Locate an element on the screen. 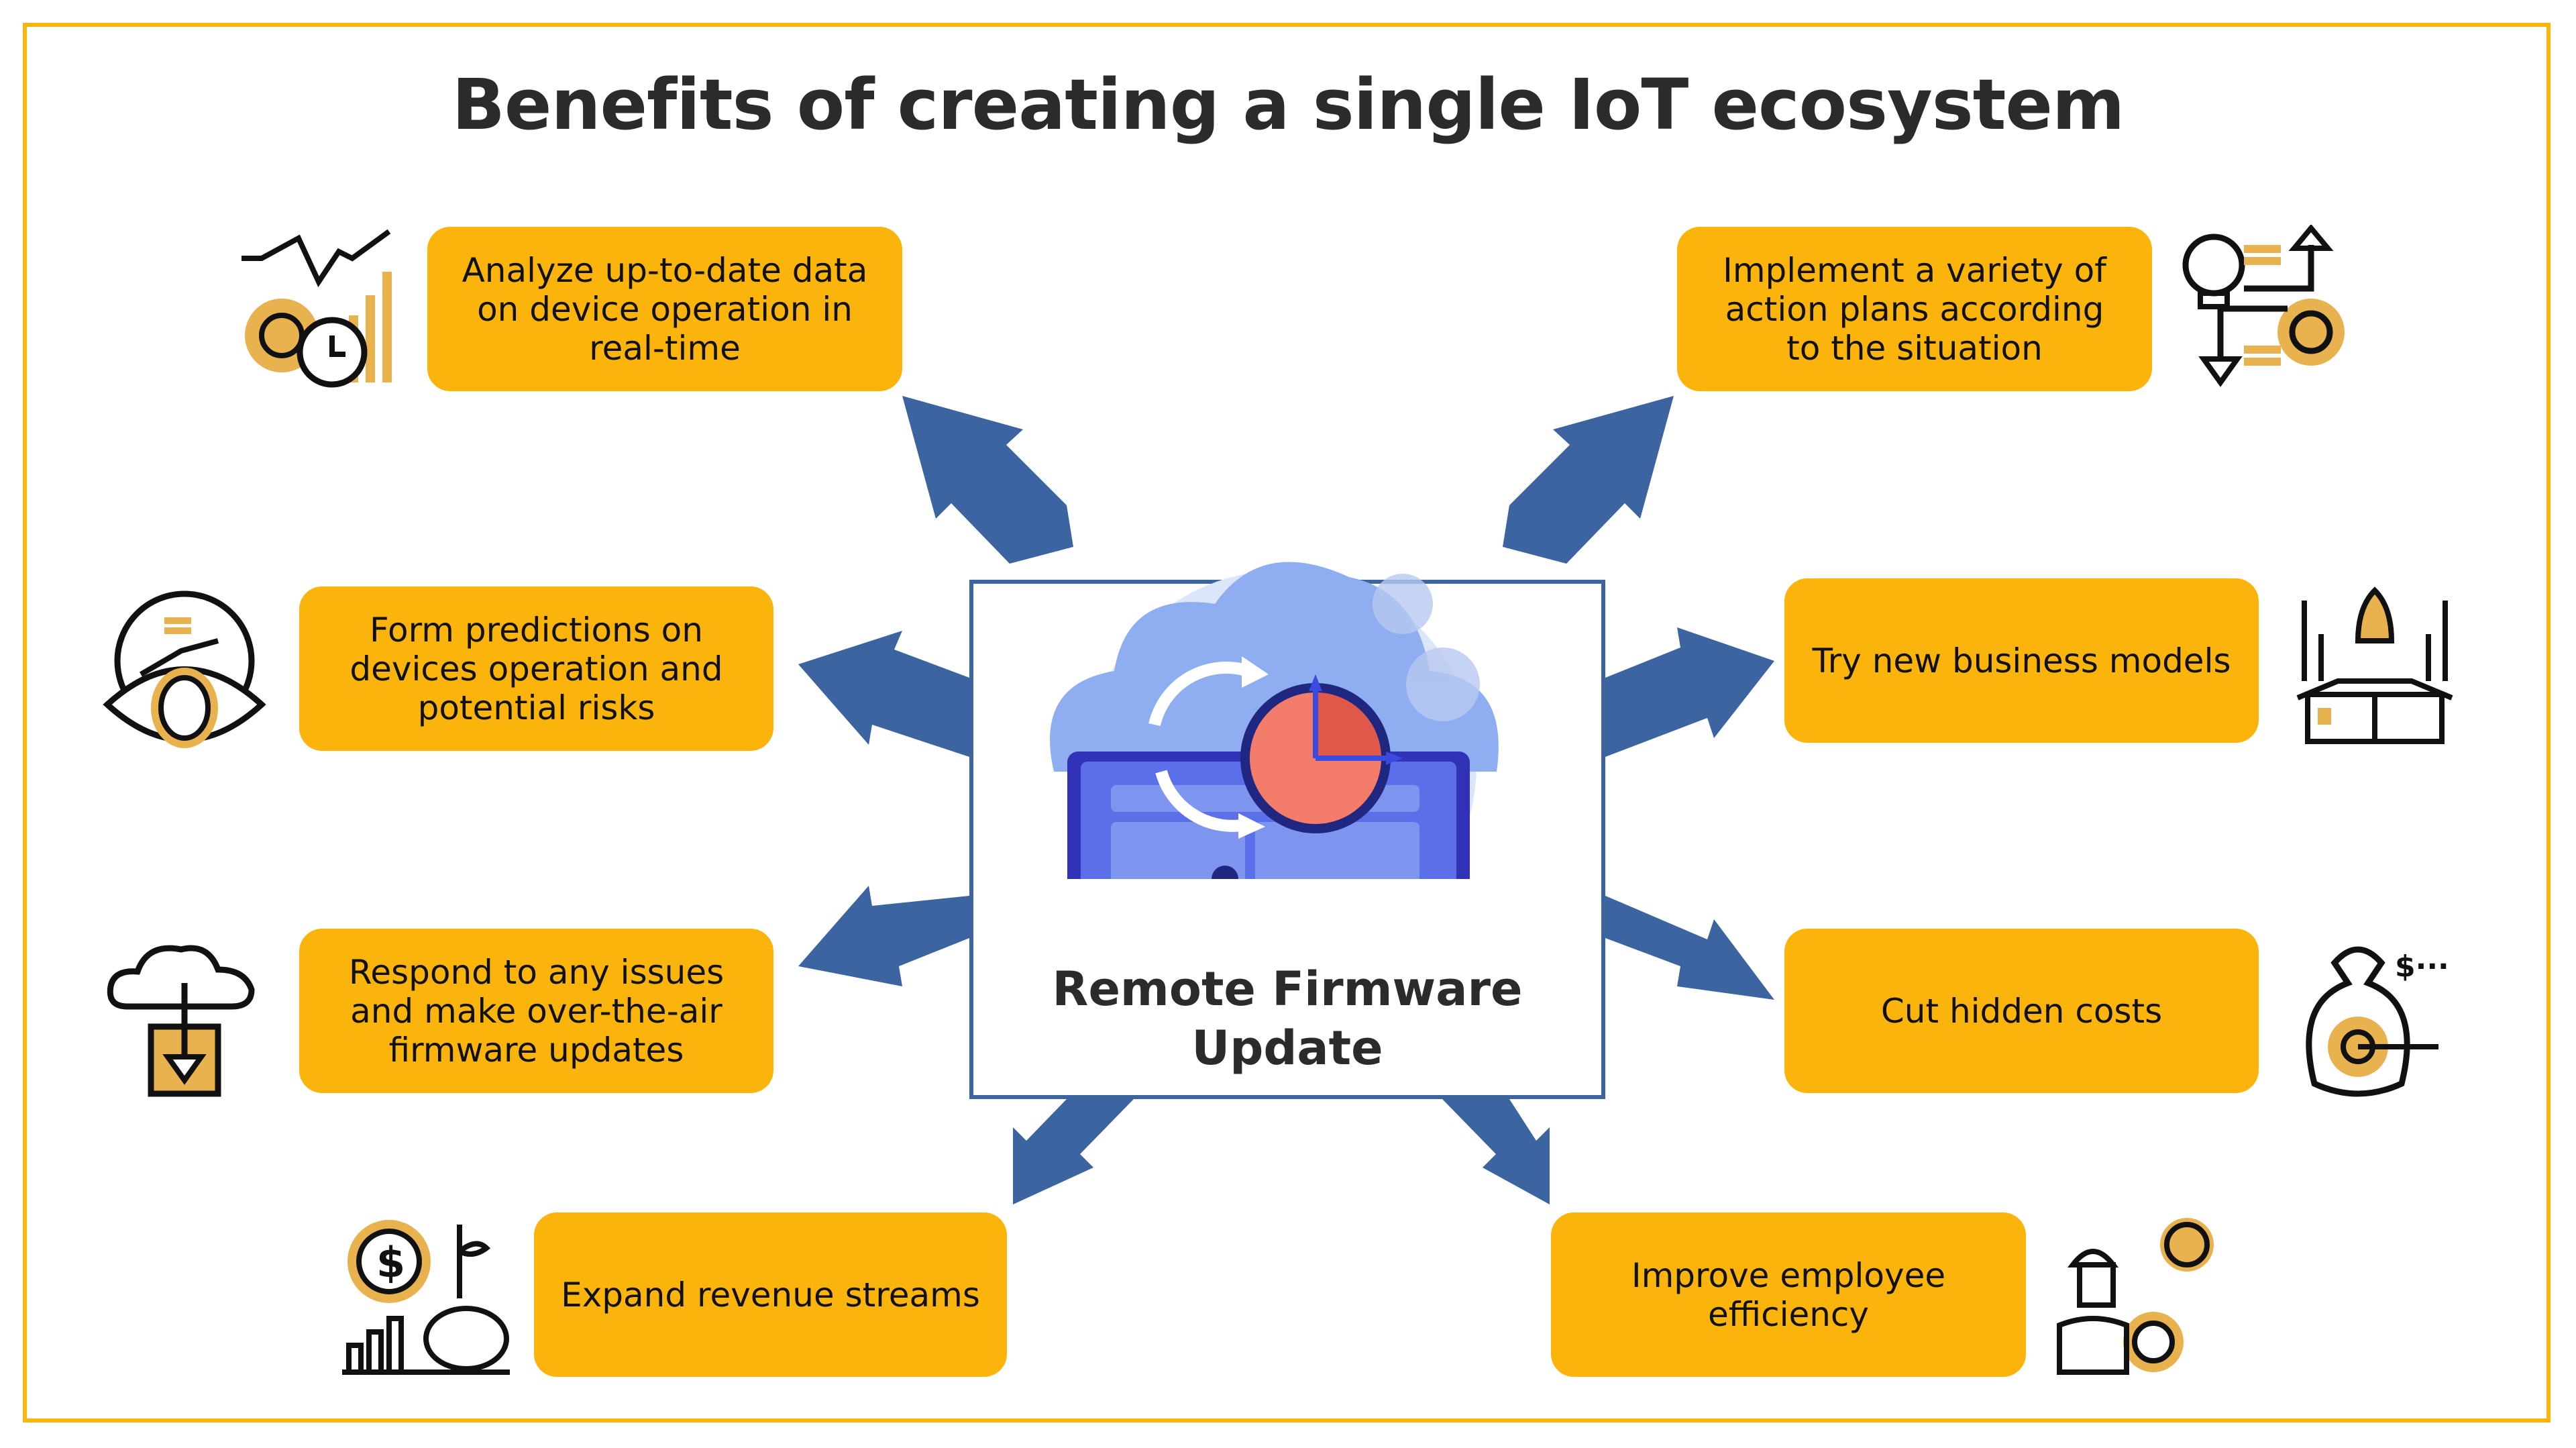 This screenshot has height=1448, width=2576. idea-action-plan-icon is located at coordinates (2263, 306).